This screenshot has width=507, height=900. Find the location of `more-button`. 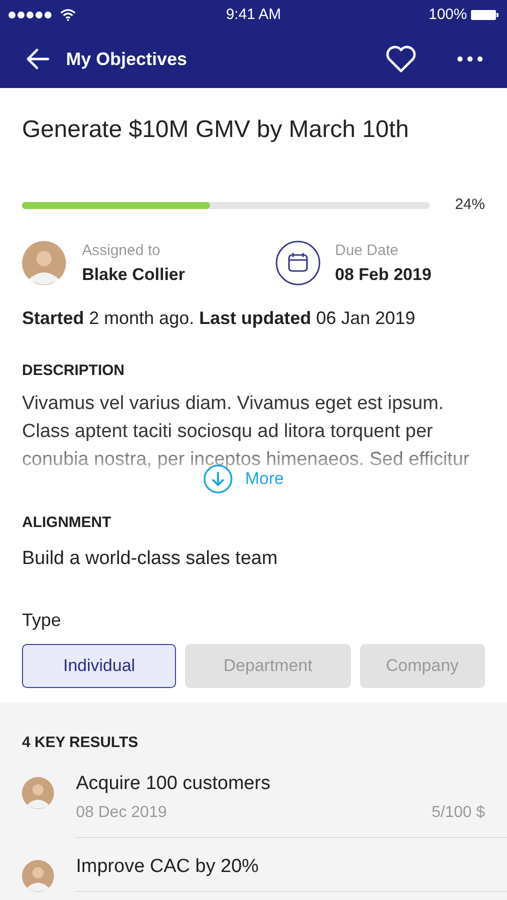

more-button is located at coordinates (470, 59).